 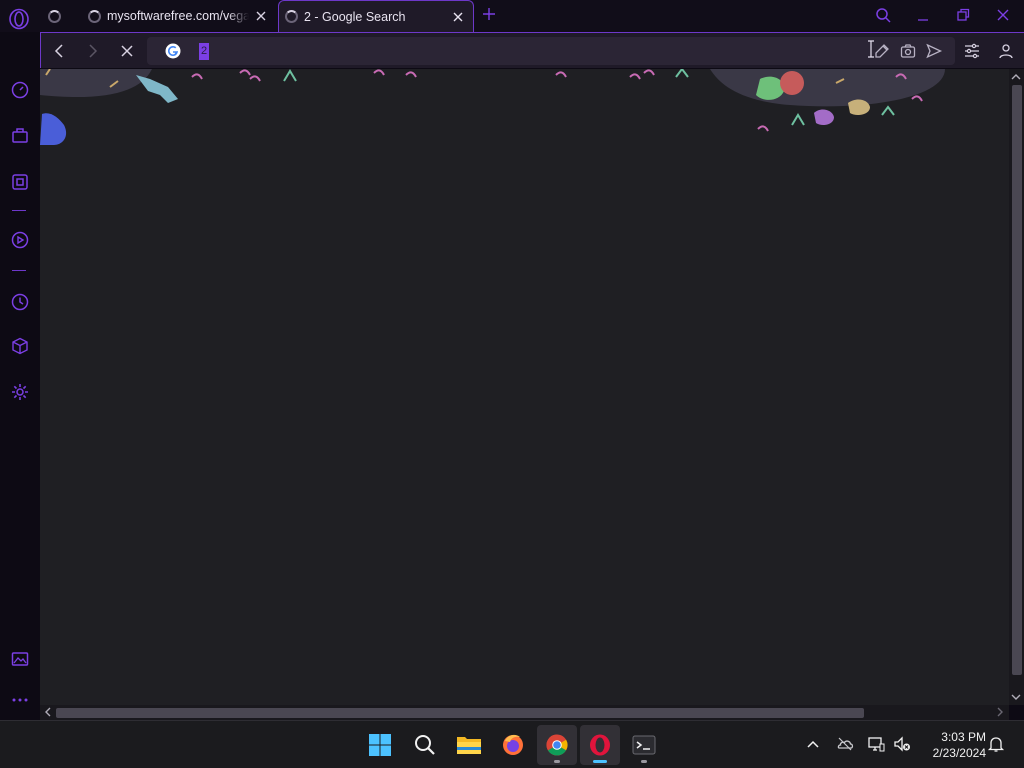 I want to click on terminal-icon, so click(x=644, y=745).